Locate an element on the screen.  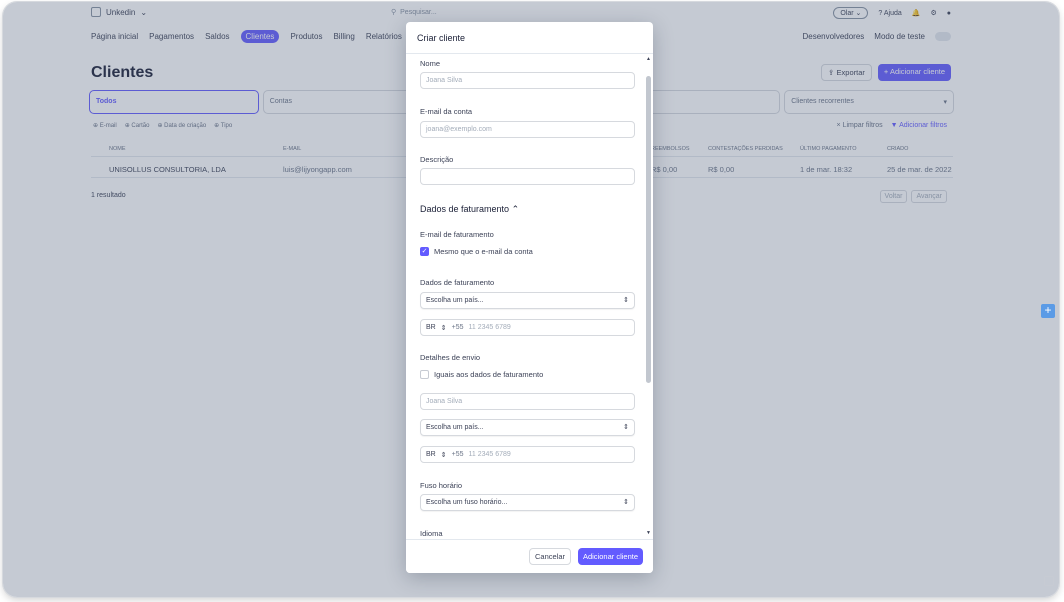
ship-phone-country: BR is located at coordinates (431, 454).